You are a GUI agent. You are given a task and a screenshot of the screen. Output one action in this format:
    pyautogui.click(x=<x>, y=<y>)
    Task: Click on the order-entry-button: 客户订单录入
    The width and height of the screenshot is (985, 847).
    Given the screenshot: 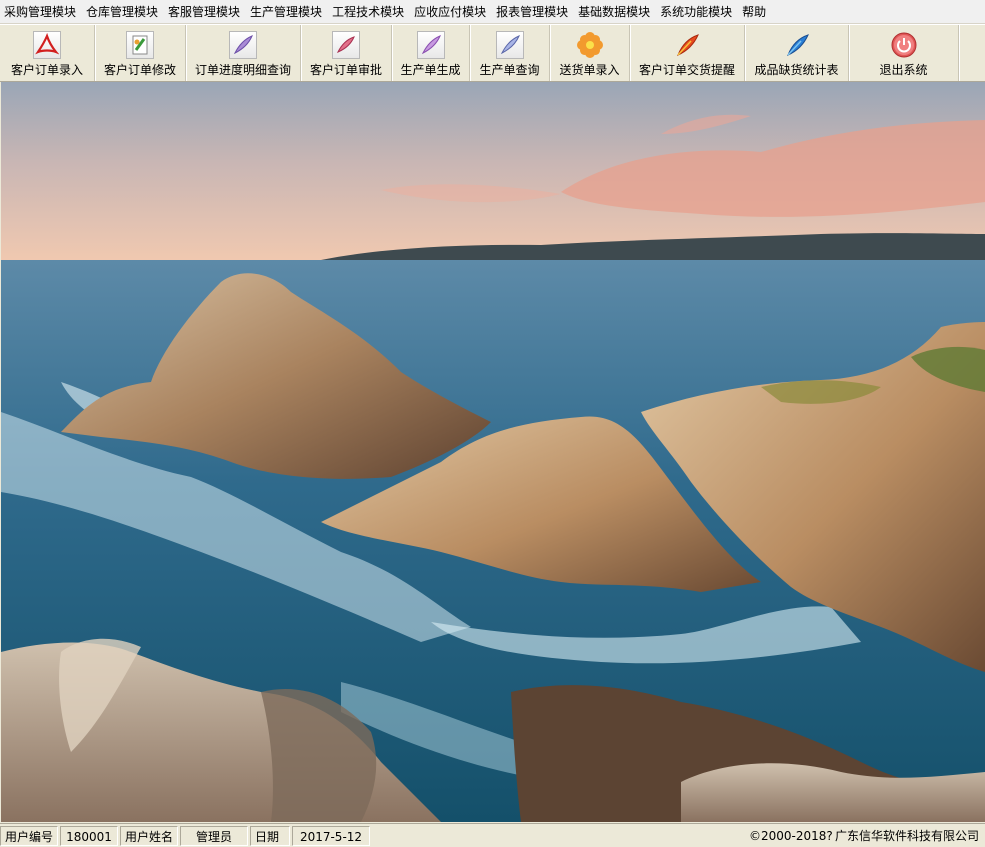 What is the action you would take?
    pyautogui.click(x=47, y=53)
    